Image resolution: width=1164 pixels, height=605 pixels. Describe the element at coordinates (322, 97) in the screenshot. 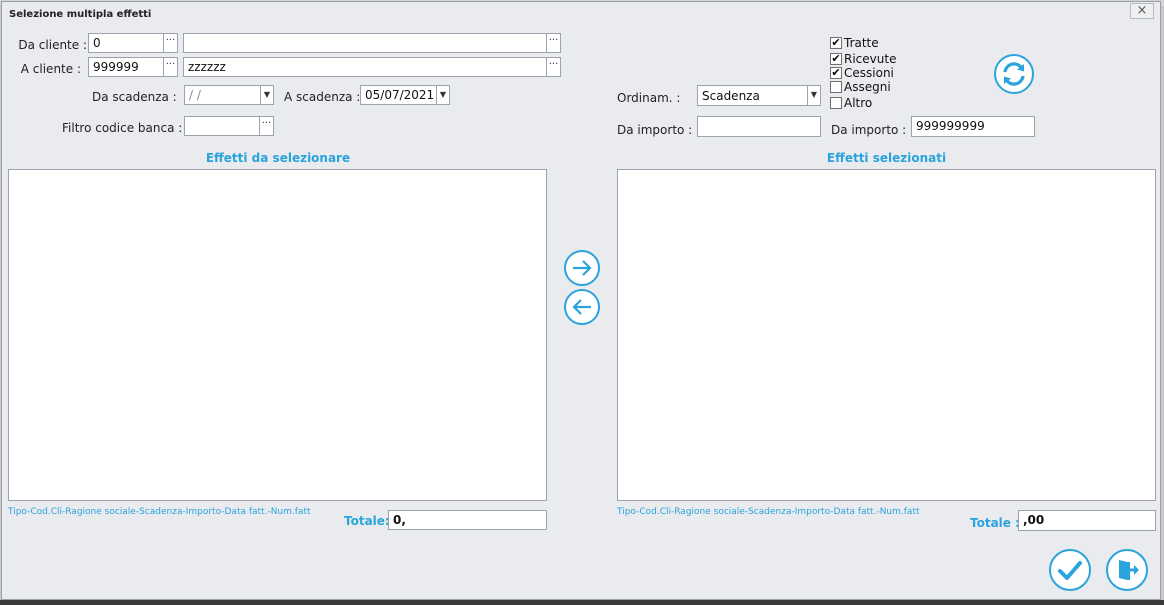

I see `a-scadenza-label: A scadenza :` at that location.